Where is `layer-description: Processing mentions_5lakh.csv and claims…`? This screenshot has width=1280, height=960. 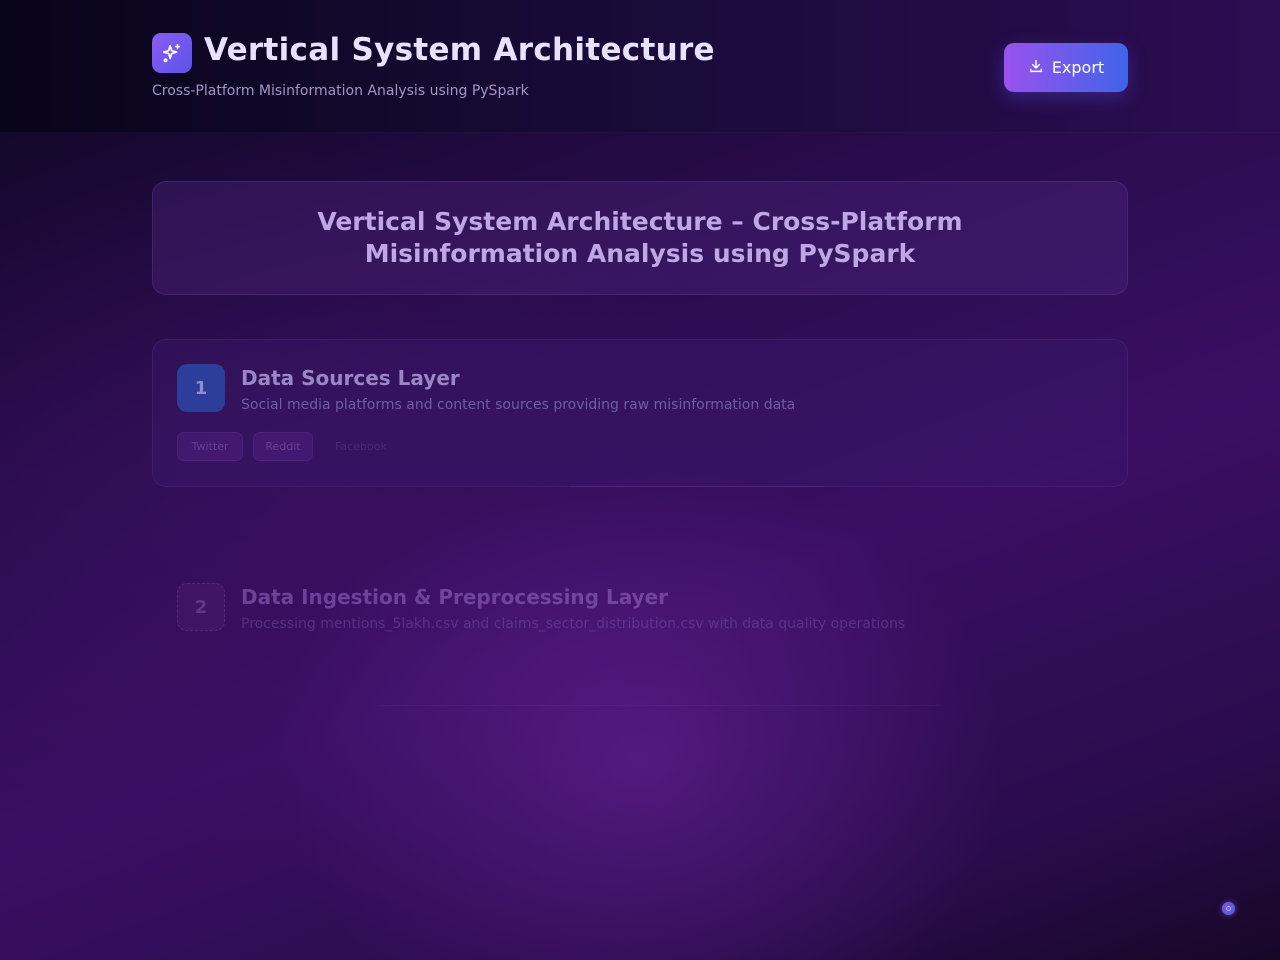
layer-description: Processing mentions_5lakh.csv and claims… is located at coordinates (573, 624).